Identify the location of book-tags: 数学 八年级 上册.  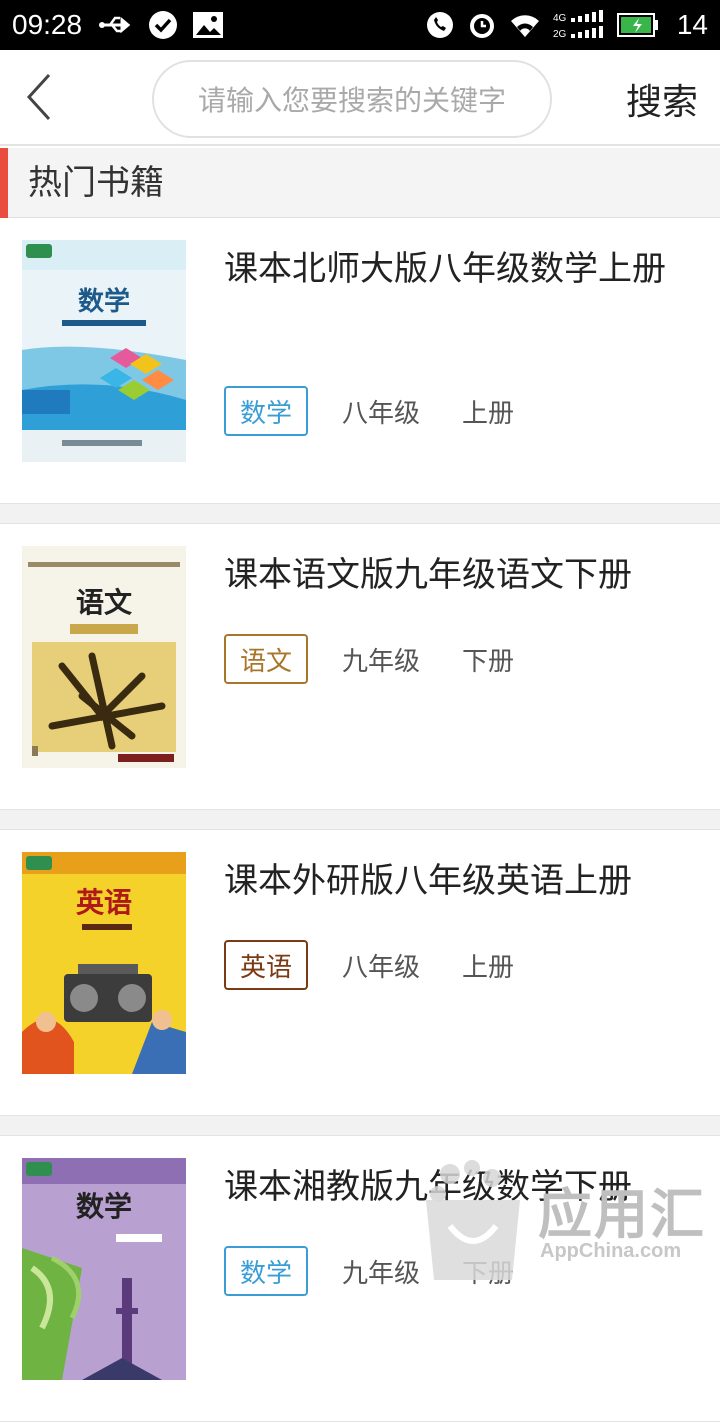
(369, 411).